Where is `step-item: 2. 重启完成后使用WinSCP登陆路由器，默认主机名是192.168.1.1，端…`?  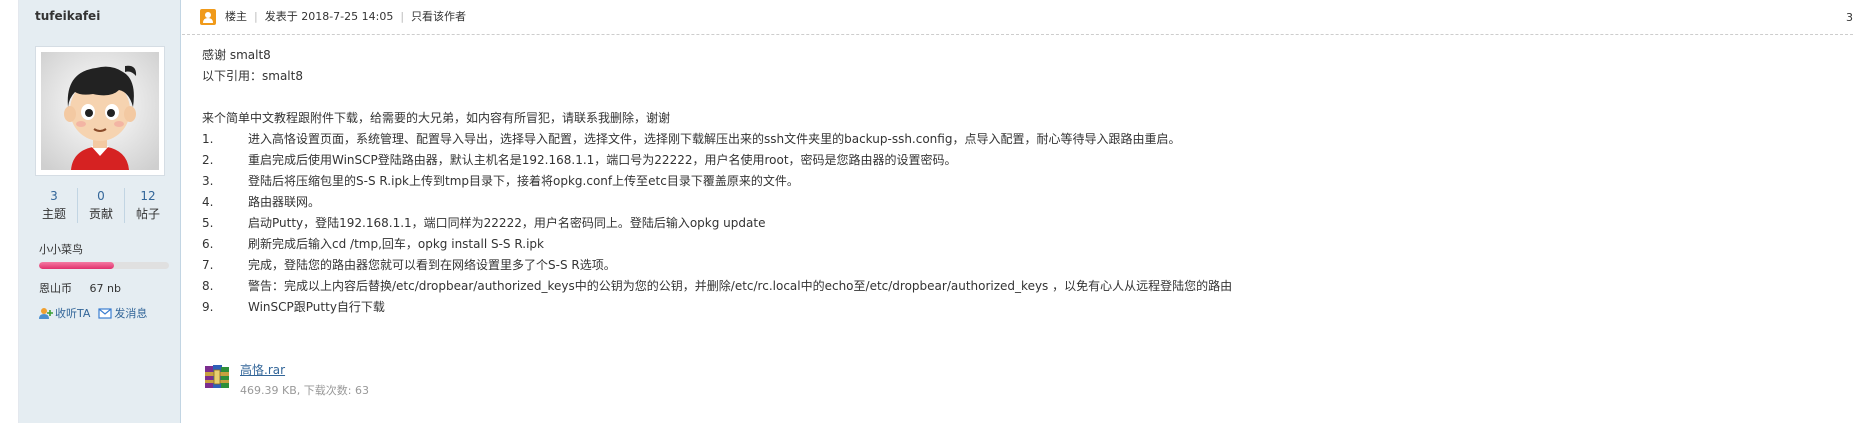
step-item: 2. 重启完成后使用WinSCP登陆路由器，默认主机名是192.168.1.1，端… is located at coordinates (717, 160).